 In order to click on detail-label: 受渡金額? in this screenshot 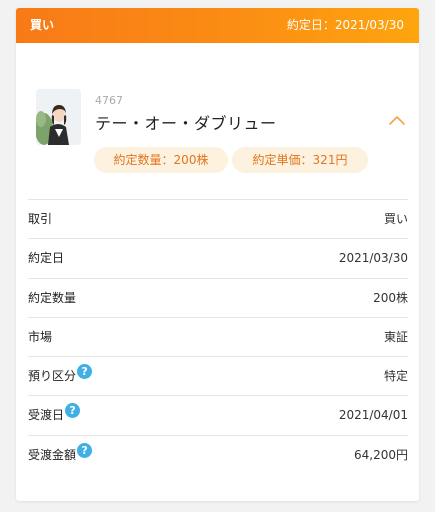, I will do `click(60, 452)`.